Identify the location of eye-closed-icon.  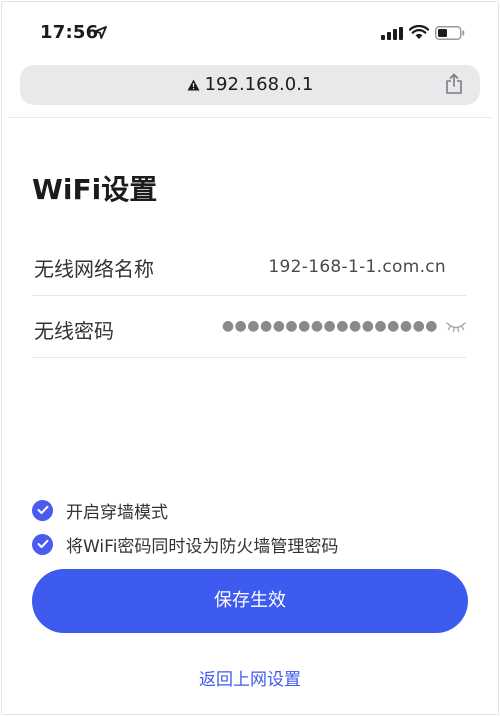
(456, 327).